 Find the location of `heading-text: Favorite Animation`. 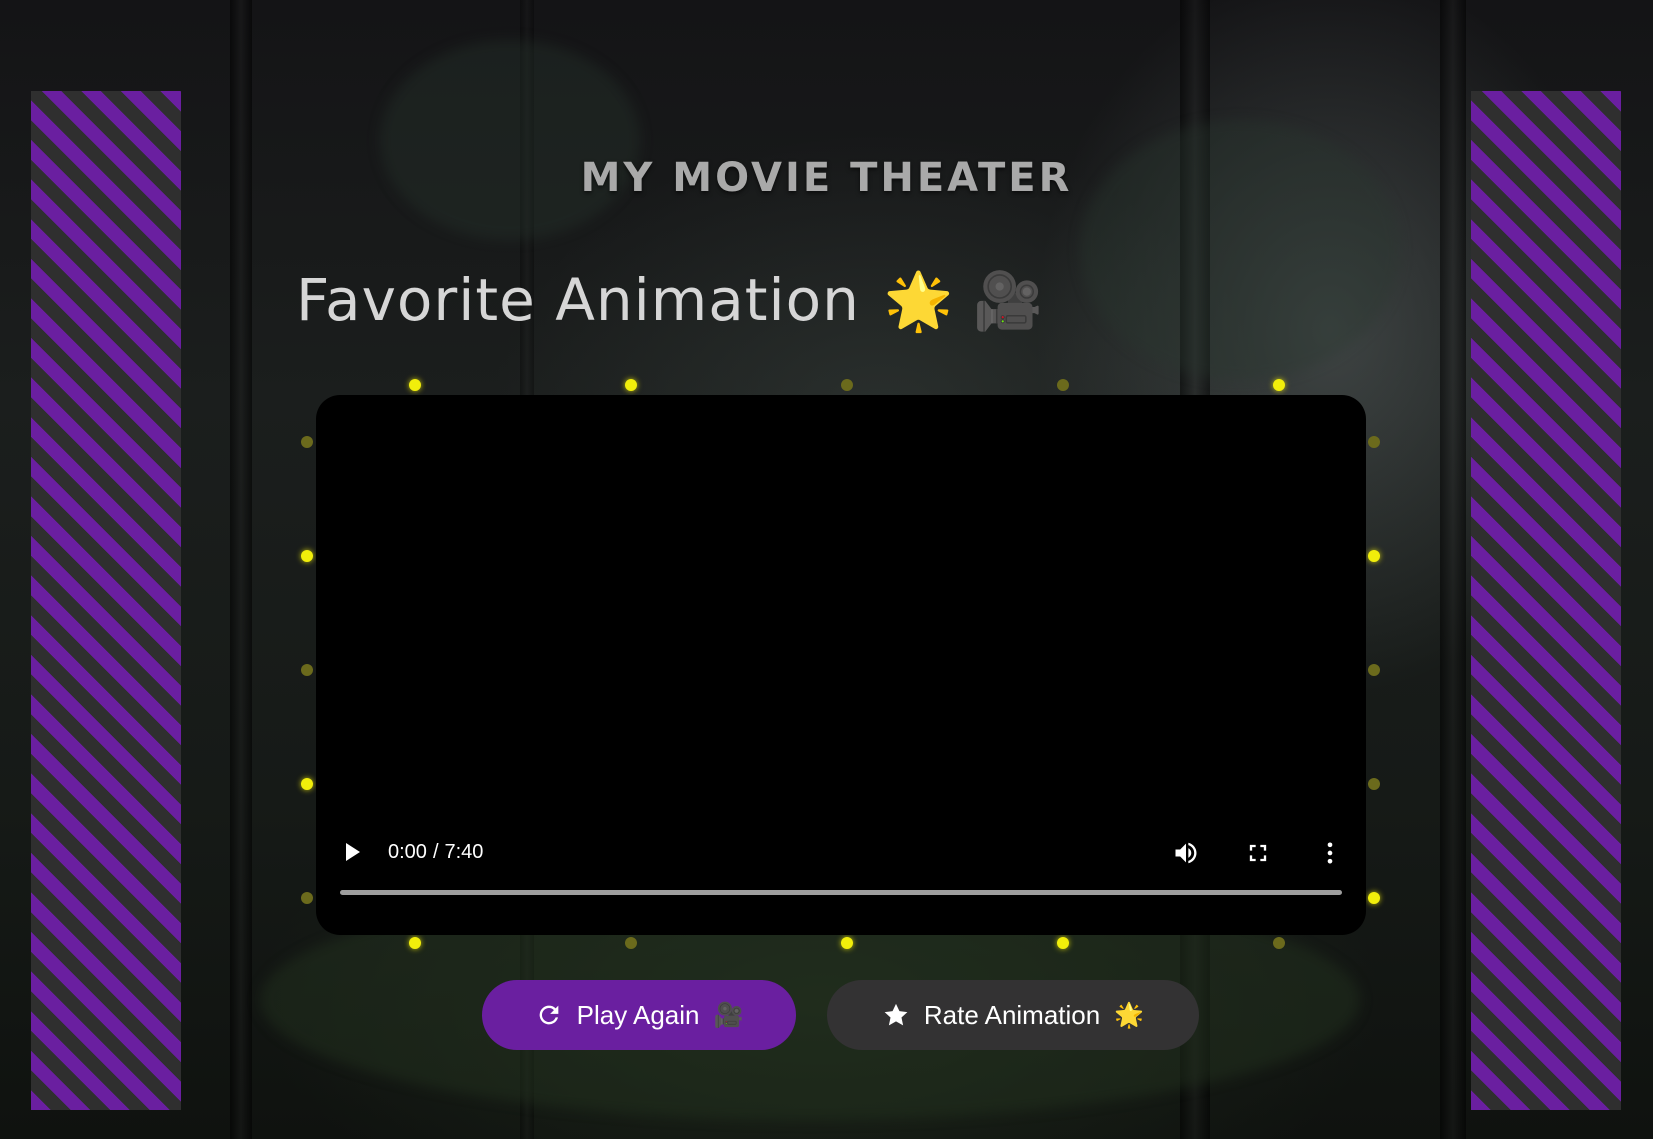

heading-text: Favorite Animation is located at coordinates (578, 300).